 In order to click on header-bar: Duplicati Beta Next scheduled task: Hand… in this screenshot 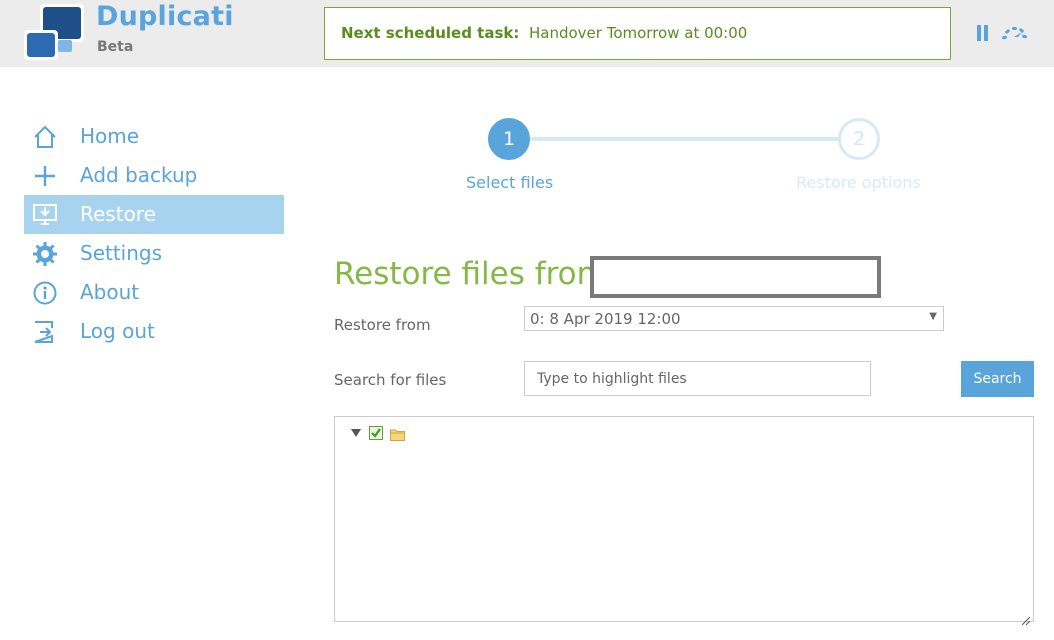, I will do `click(527, 33)`.